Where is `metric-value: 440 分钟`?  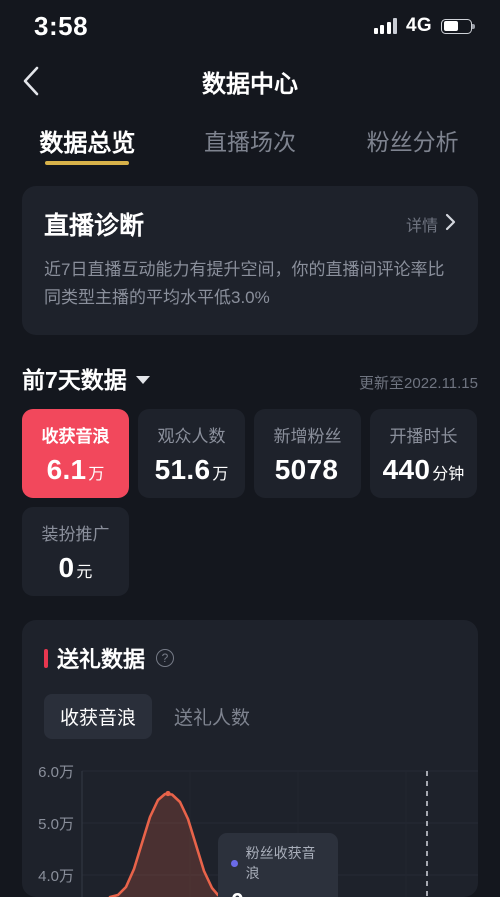
metric-value: 440 分钟 is located at coordinates (424, 470).